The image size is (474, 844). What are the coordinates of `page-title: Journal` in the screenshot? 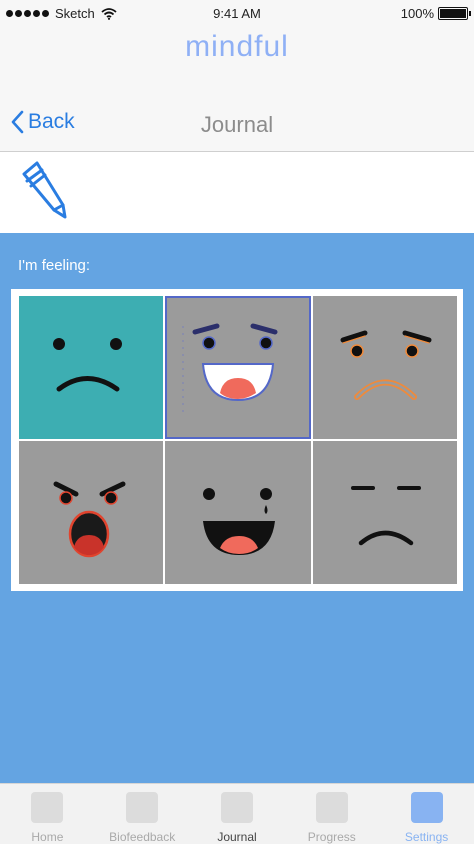 It's located at (237, 124).